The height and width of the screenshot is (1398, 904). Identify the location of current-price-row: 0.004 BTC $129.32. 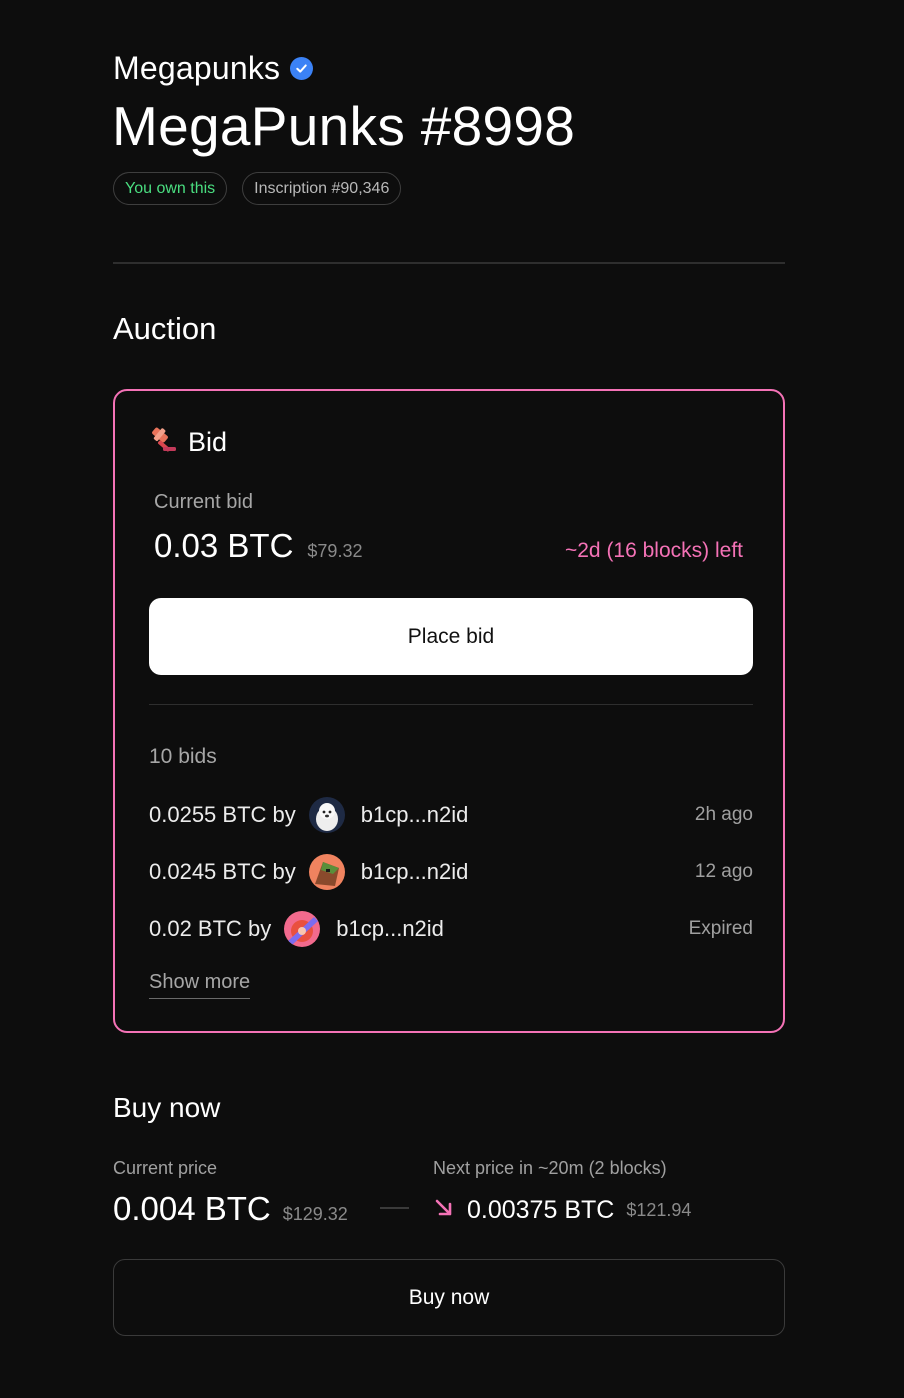
(230, 1209).